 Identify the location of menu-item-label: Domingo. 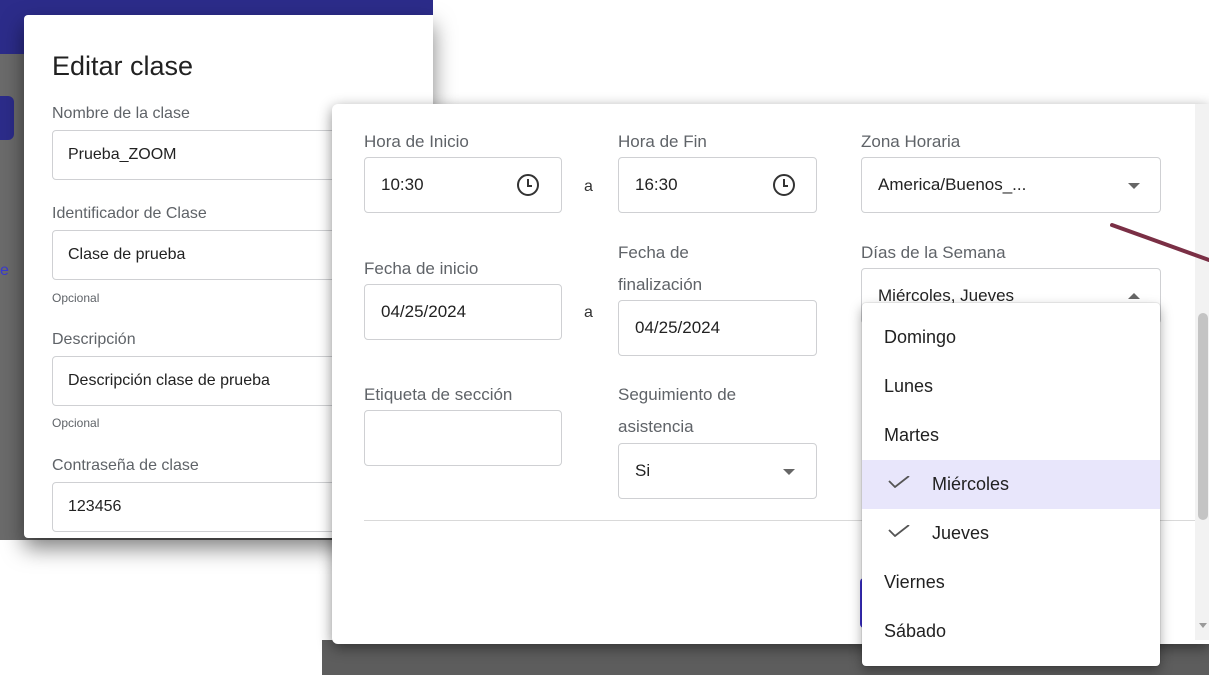
(920, 337).